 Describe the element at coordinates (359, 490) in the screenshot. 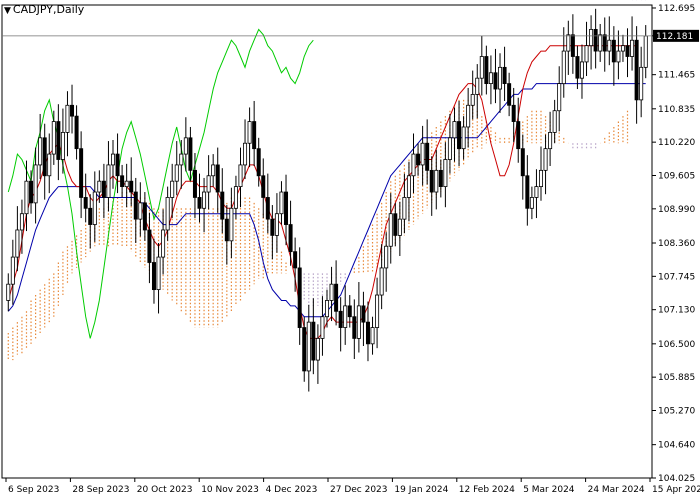

I see `x-tick-label: 27 Dec 2023` at that location.